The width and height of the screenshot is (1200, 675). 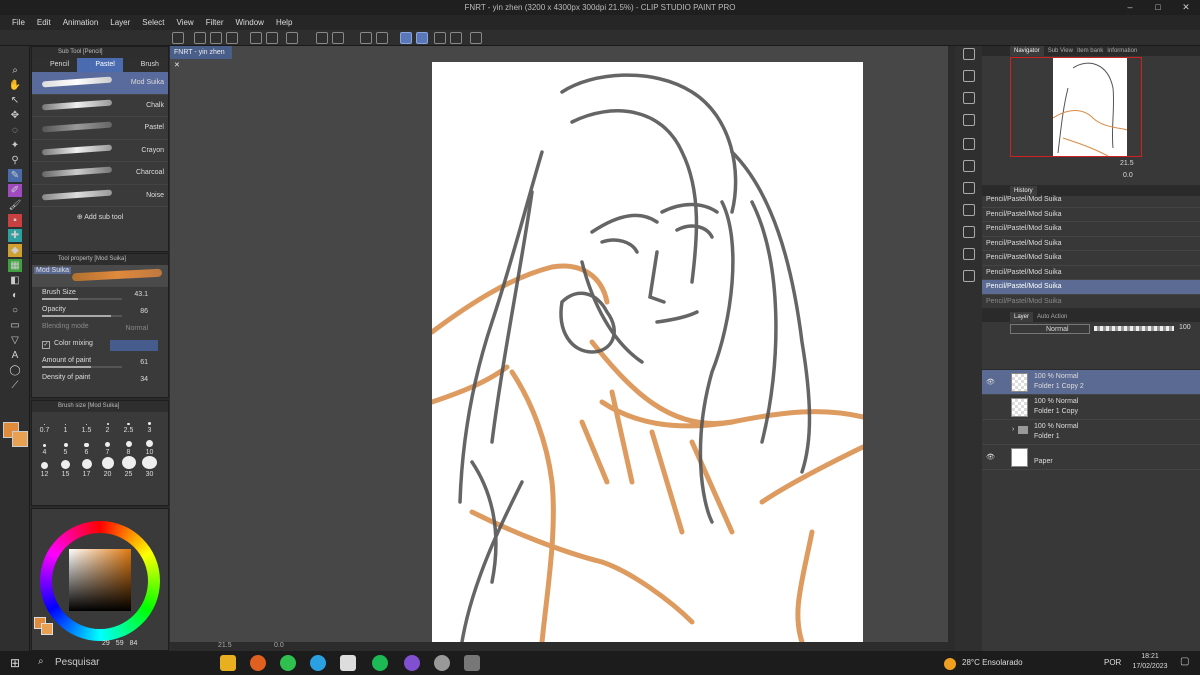 What do you see at coordinates (288, 663) in the screenshot?
I see `whatsapp-icon` at bounding box center [288, 663].